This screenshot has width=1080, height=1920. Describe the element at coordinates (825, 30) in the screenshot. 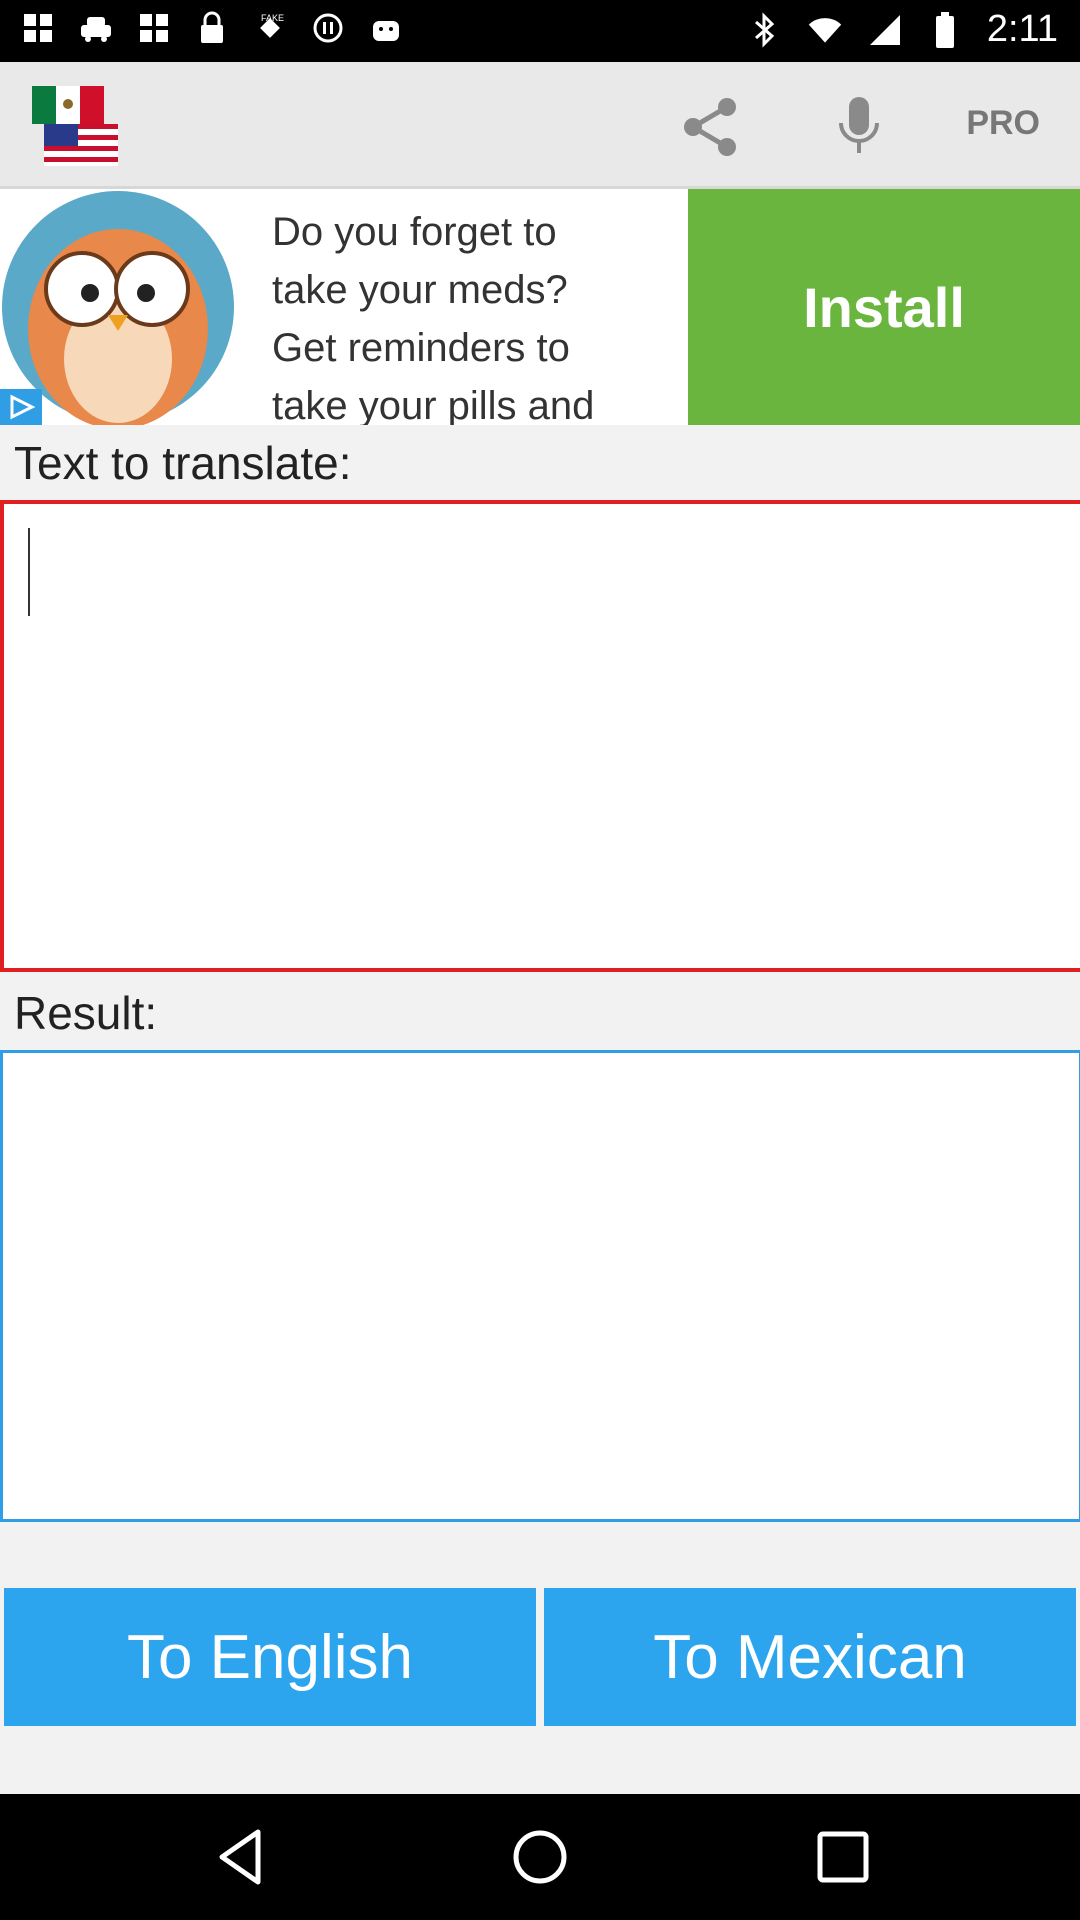

I see `wifi-icon` at that location.